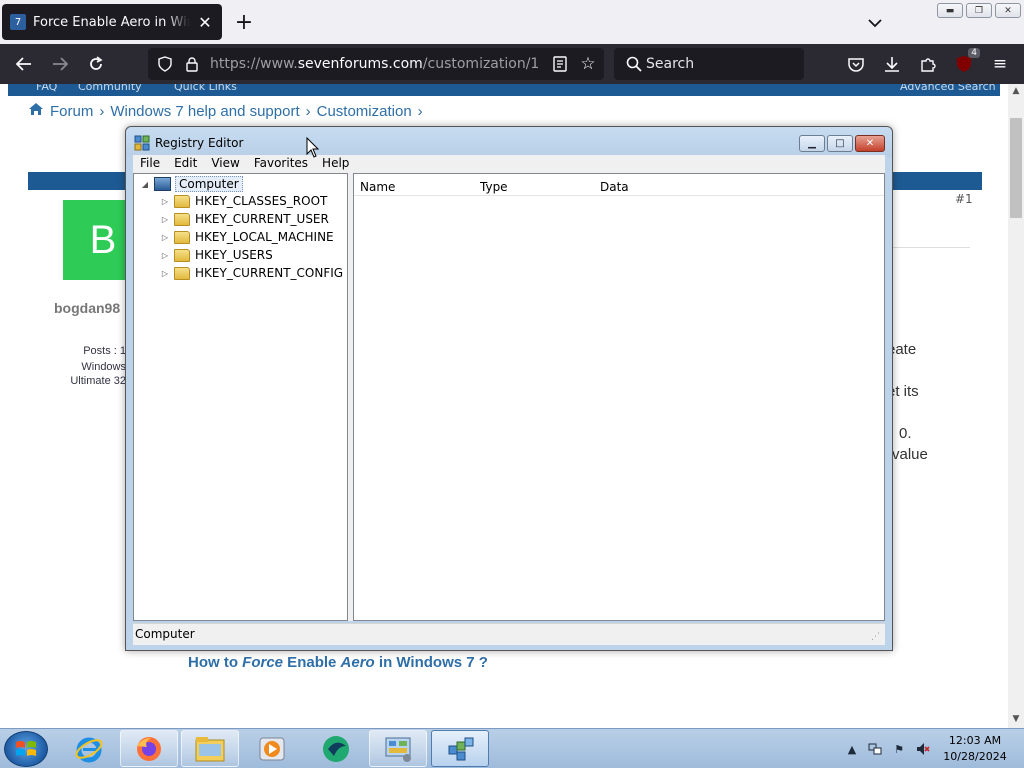  I want to click on reader-view-icon, so click(560, 64).